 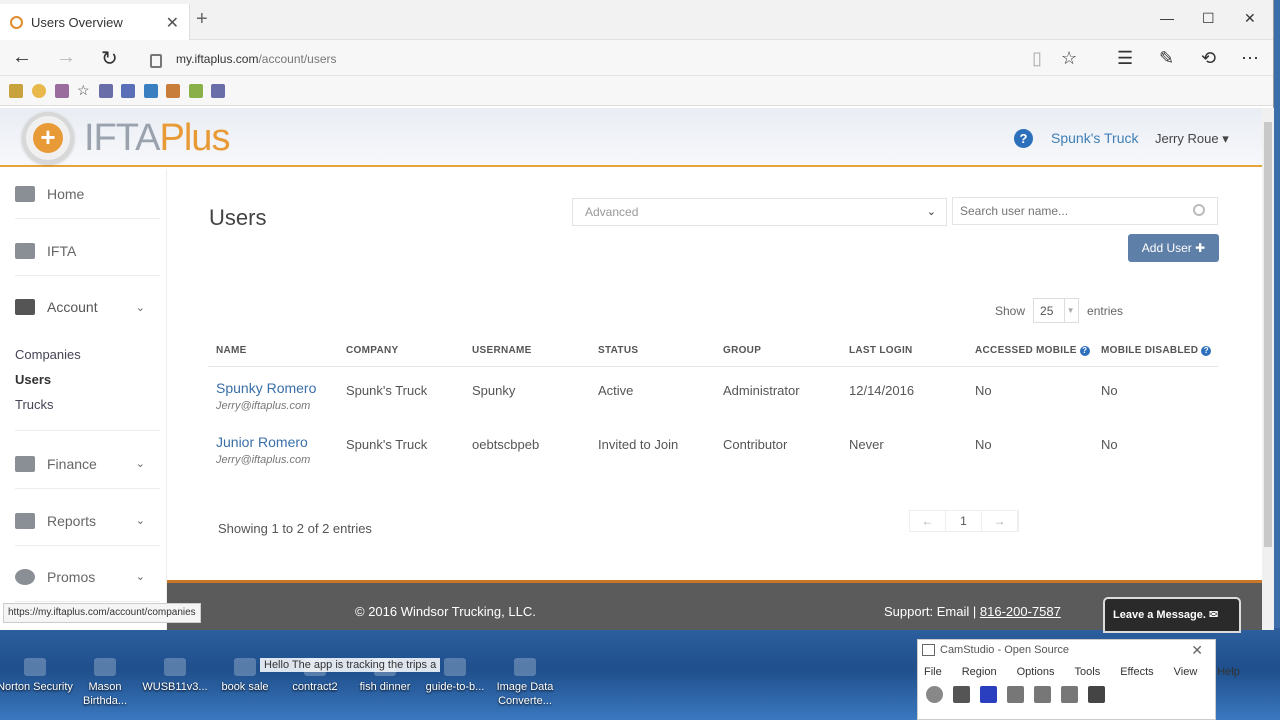 What do you see at coordinates (66, 57) in the screenshot?
I see `forward-icon: →` at bounding box center [66, 57].